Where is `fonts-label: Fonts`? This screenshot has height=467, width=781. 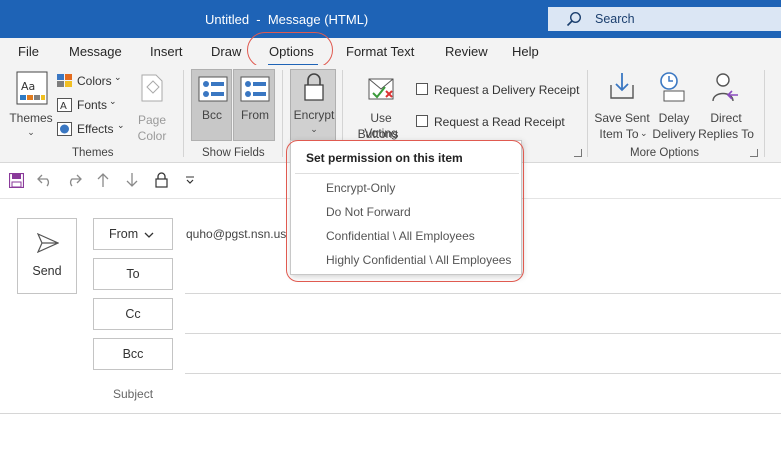
fonts-label: Fonts is located at coordinates (92, 105).